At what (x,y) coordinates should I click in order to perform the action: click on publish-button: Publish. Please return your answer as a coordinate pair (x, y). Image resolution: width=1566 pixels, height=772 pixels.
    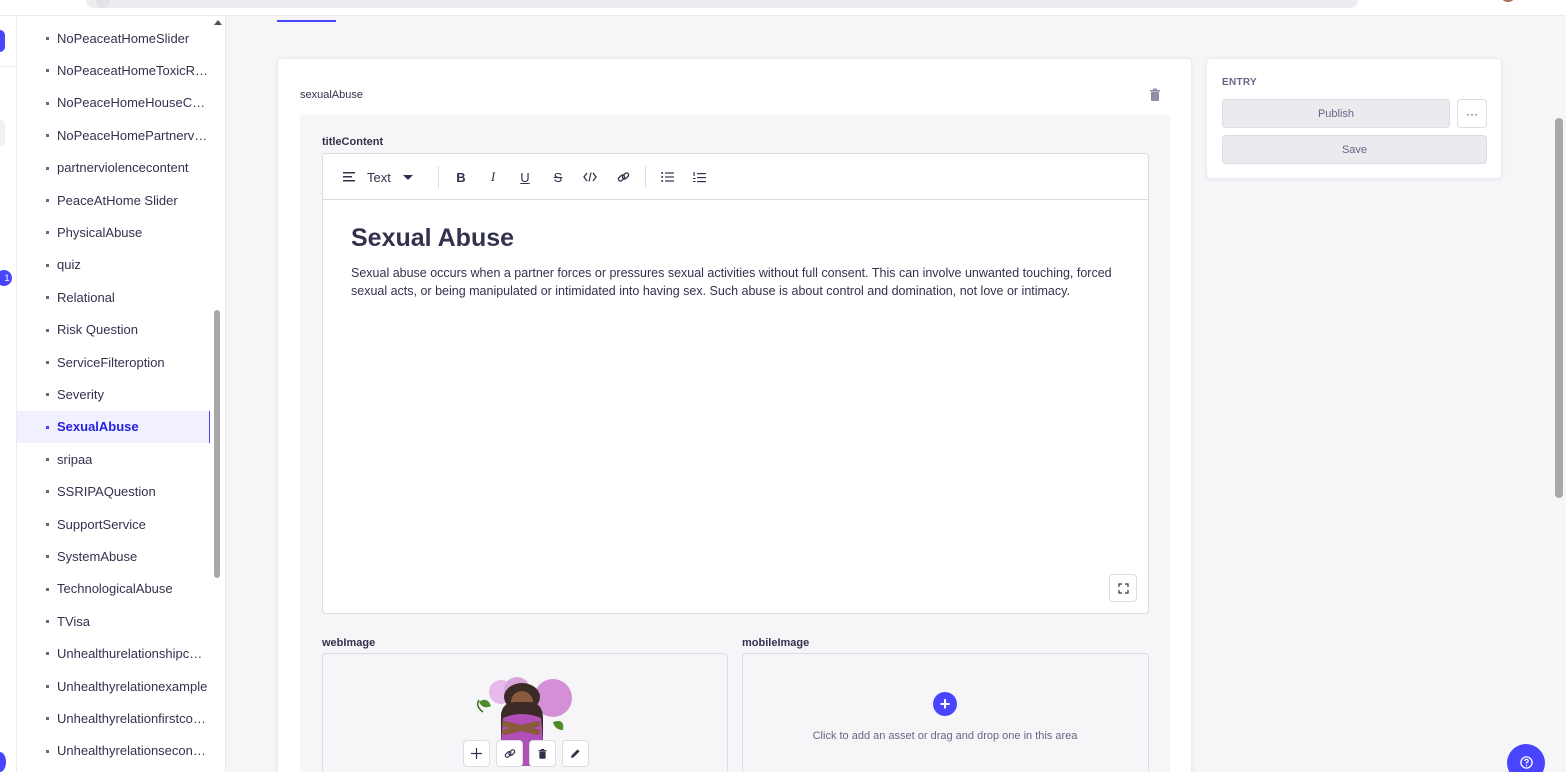
    Looking at the image, I should click on (1336, 113).